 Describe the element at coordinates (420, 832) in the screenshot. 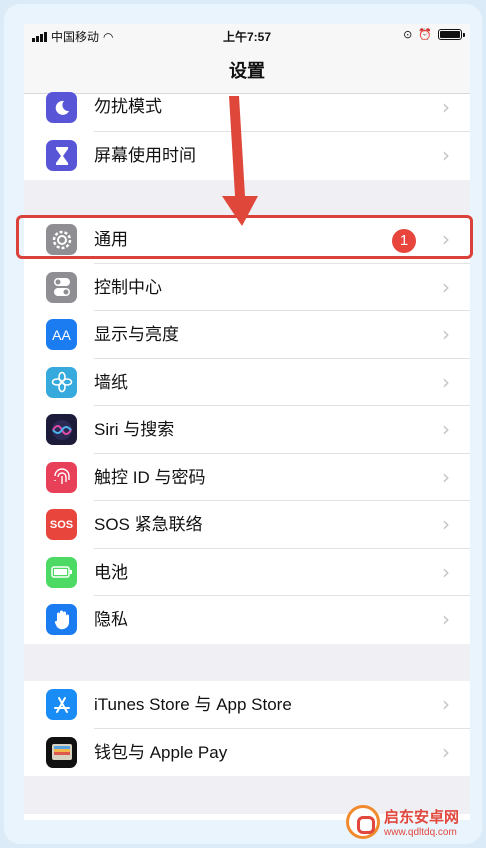

I see `watermark-url: www.qdltdq.com` at that location.